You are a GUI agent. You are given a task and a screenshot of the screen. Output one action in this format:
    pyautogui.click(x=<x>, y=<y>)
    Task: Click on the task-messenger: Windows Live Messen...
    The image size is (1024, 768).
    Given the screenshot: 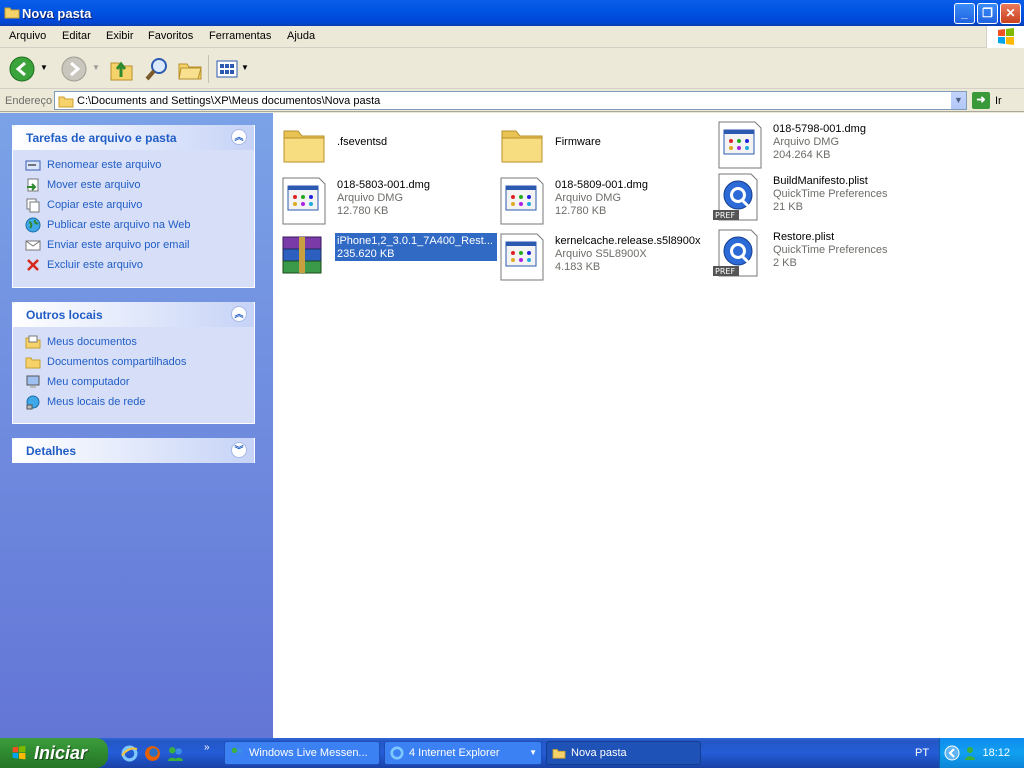 What is the action you would take?
    pyautogui.click(x=302, y=753)
    